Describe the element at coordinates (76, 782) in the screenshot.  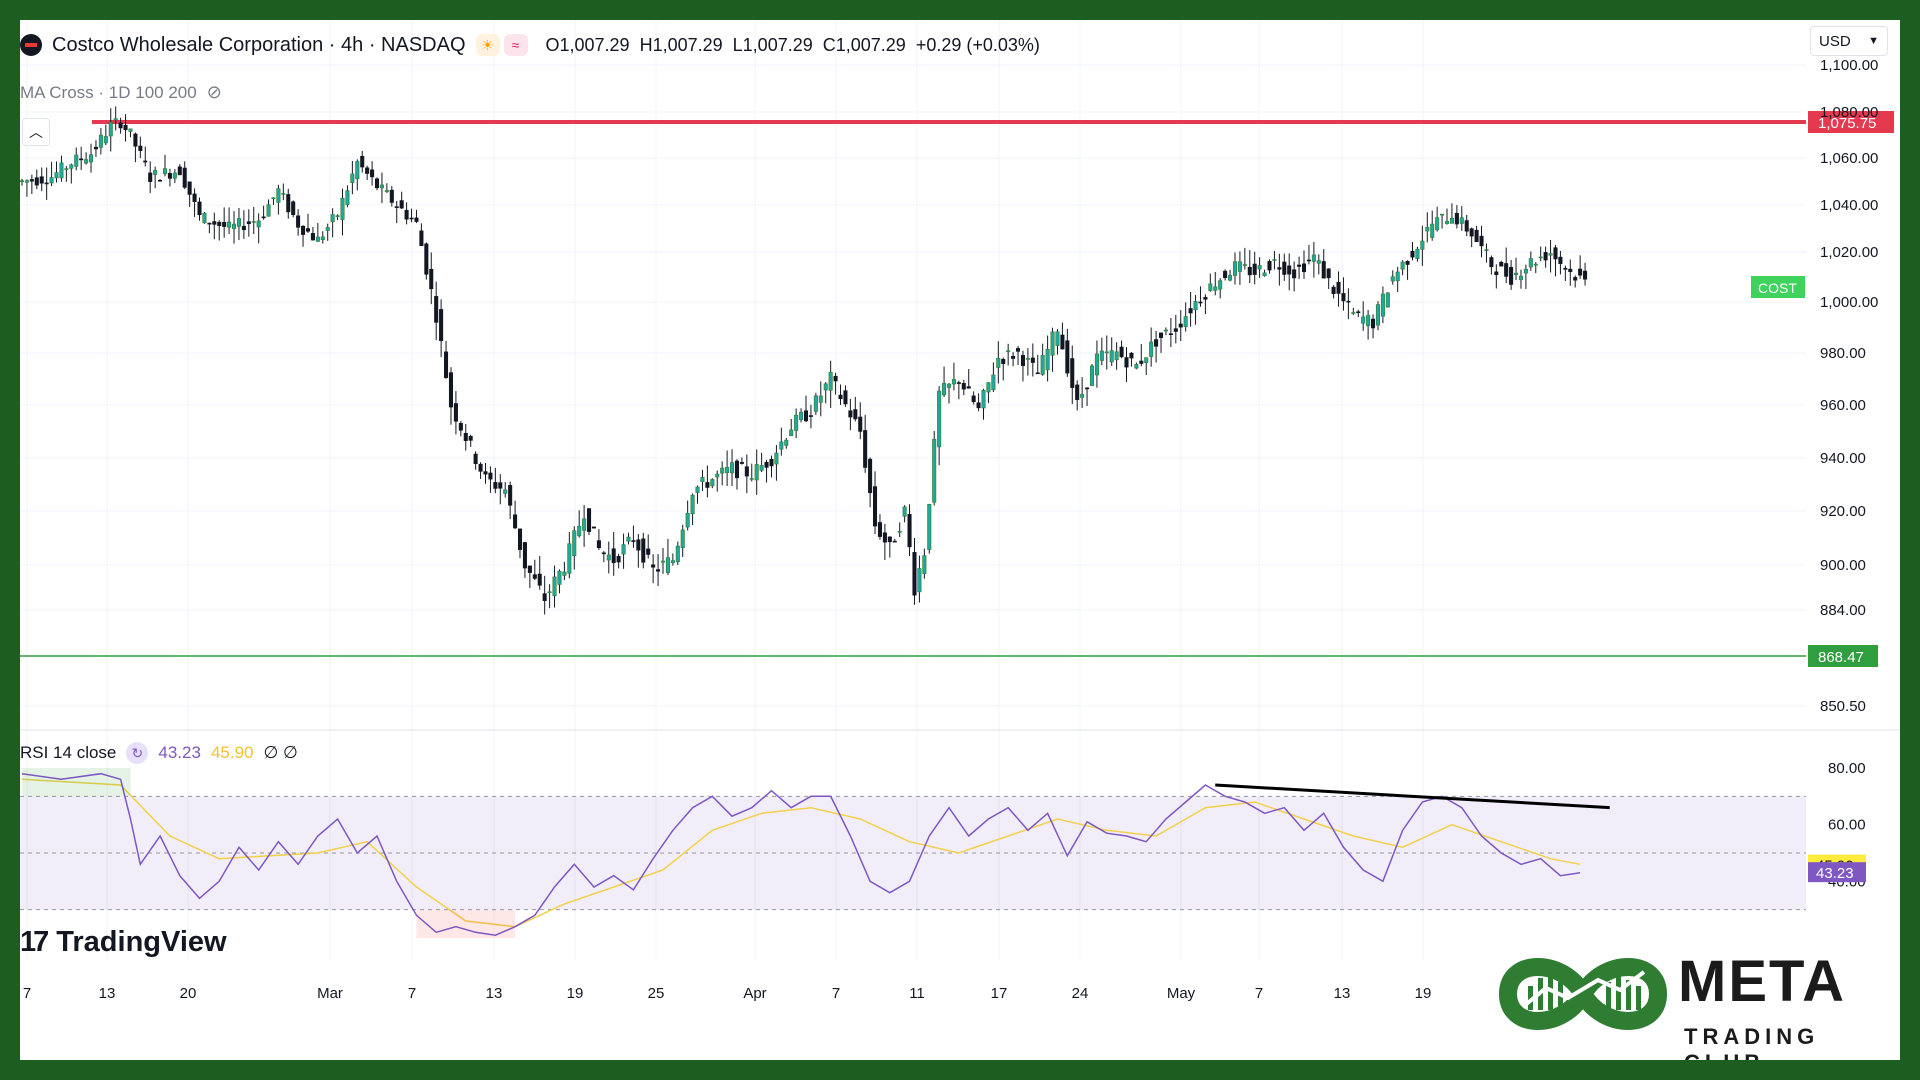
I see `rsi-overbought-fill` at that location.